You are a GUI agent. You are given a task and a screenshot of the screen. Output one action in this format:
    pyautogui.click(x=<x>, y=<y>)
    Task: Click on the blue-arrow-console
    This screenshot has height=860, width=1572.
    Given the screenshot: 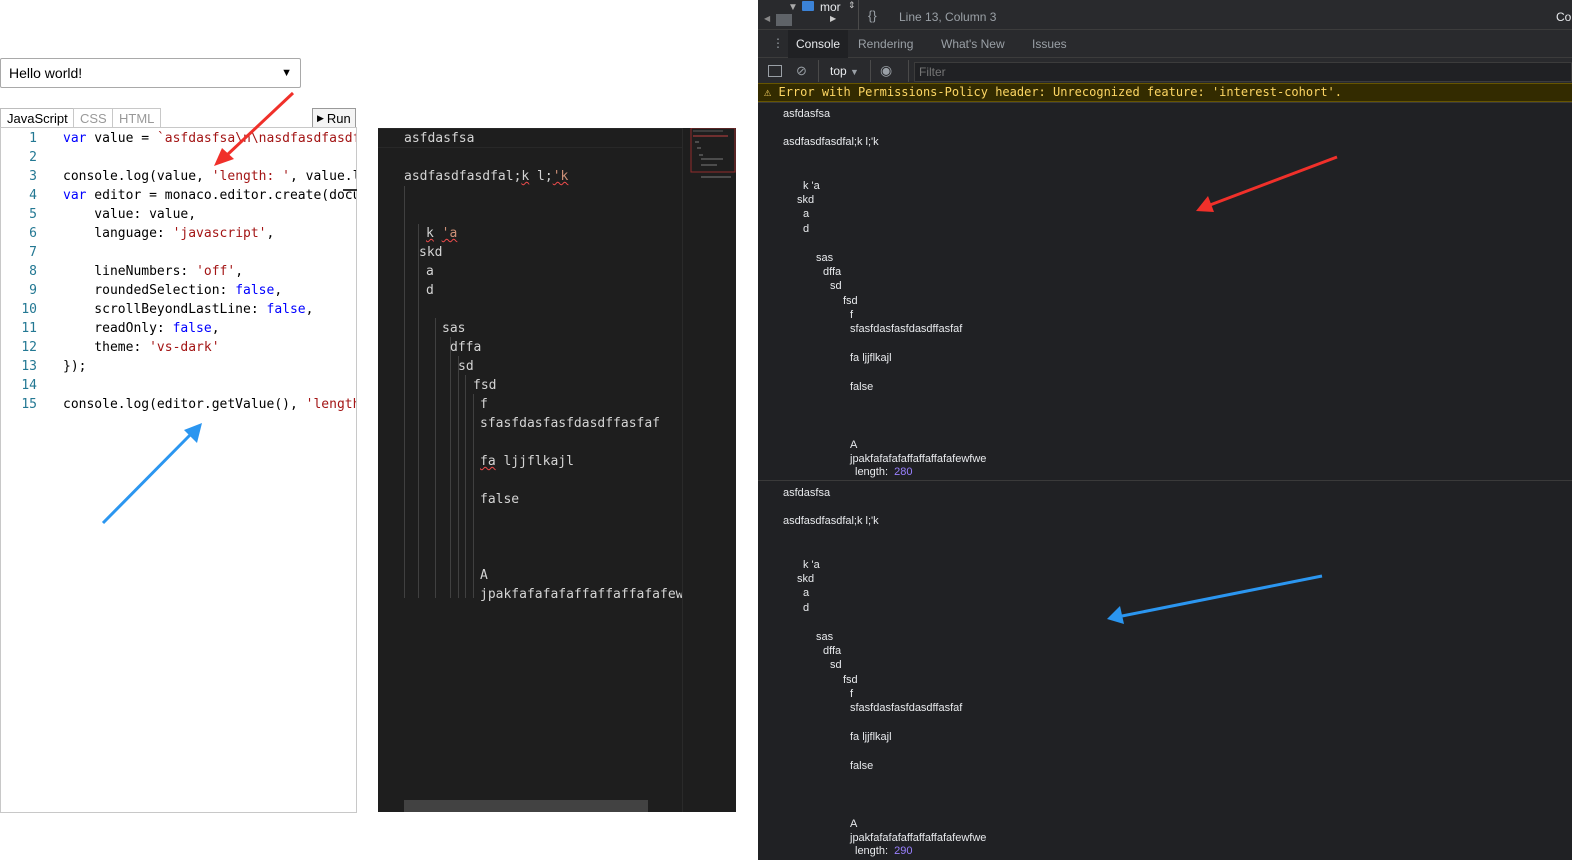 What is the action you would take?
    pyautogui.click(x=1215, y=599)
    